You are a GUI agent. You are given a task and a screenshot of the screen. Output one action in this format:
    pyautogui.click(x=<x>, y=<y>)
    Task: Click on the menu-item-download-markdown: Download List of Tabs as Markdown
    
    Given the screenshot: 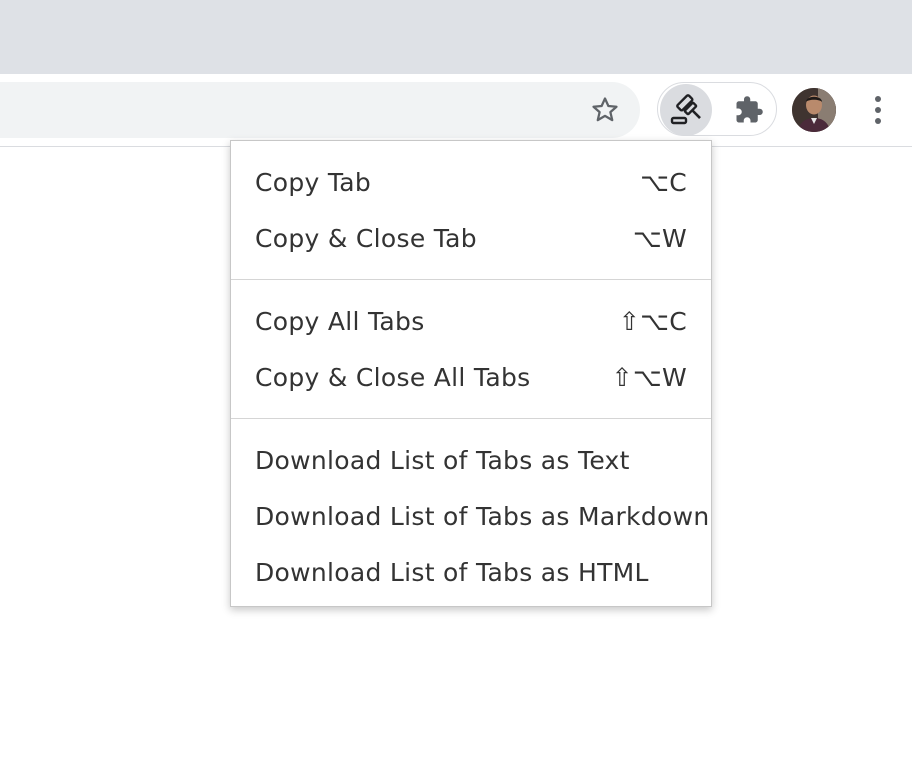 What is the action you would take?
    pyautogui.click(x=471, y=516)
    